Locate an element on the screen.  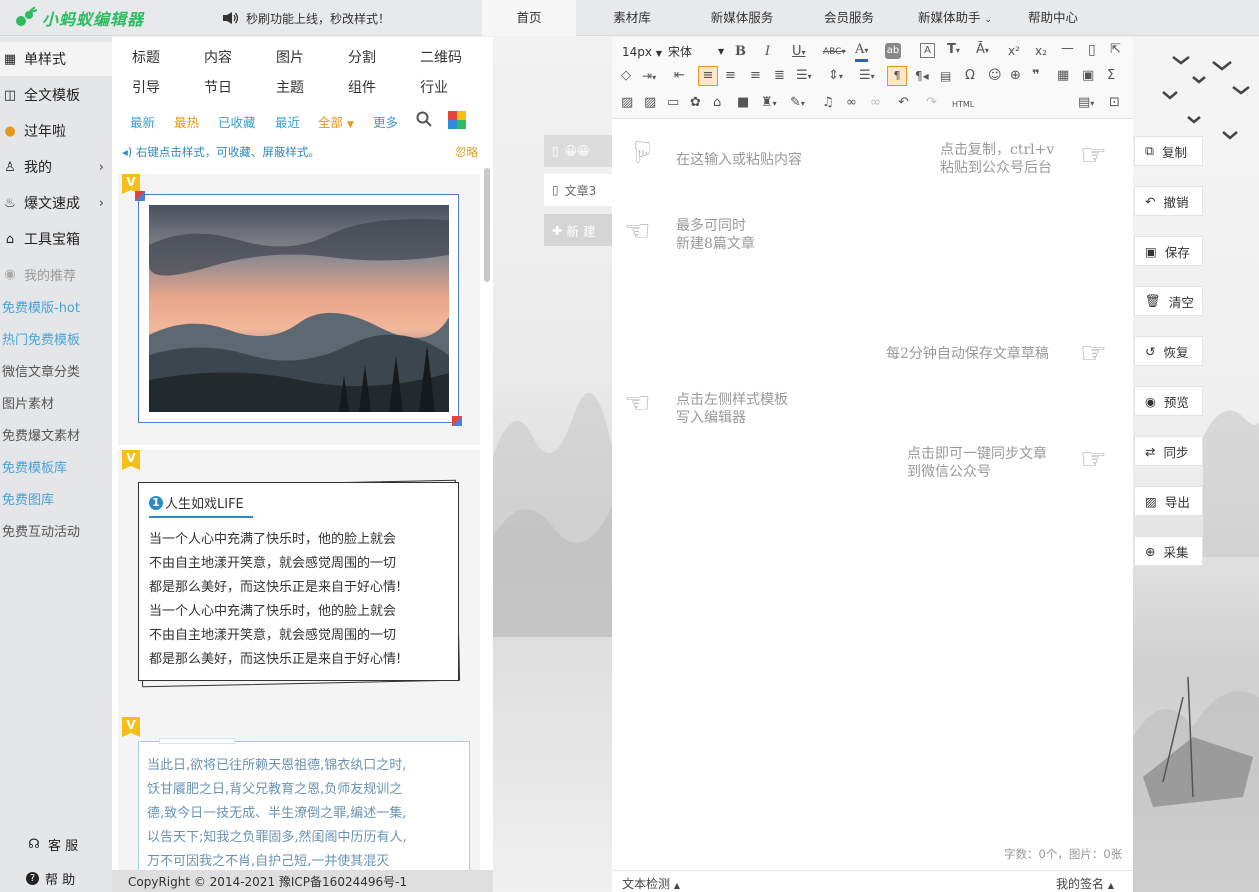
sidebar-item-new-year: ● 过年啦 is located at coordinates (56, 131).